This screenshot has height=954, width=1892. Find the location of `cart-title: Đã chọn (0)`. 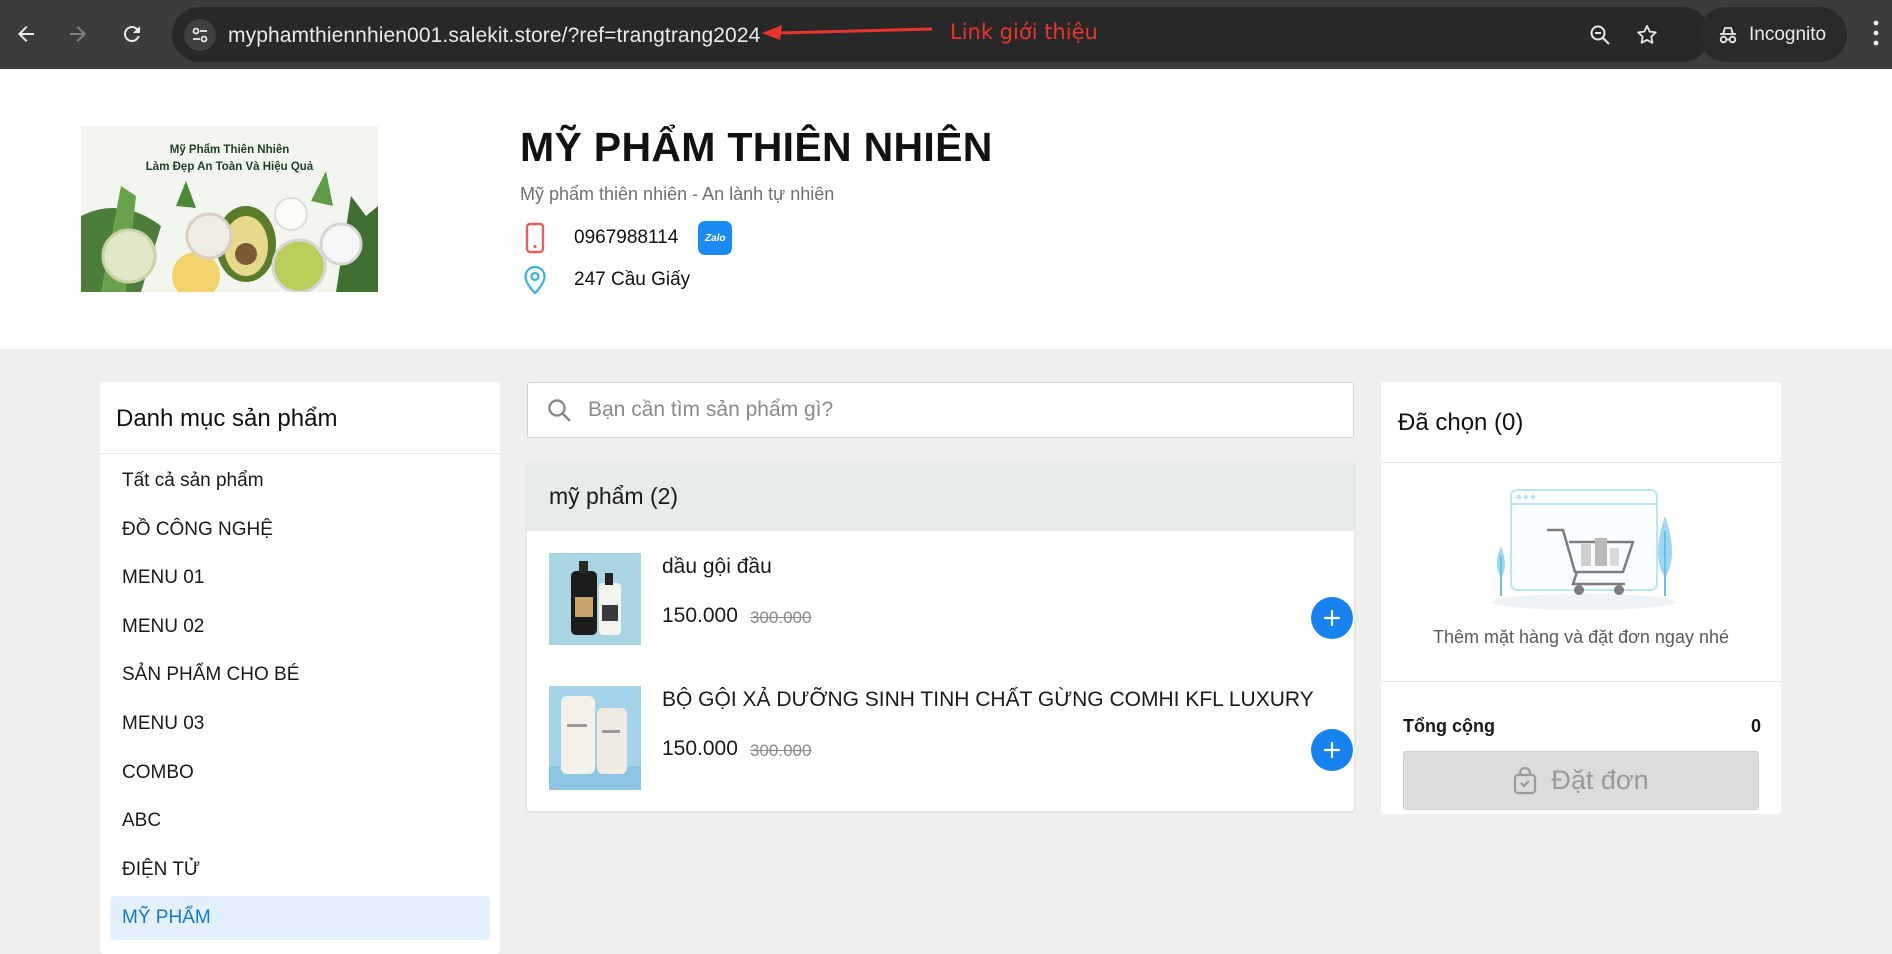

cart-title: Đã chọn (0) is located at coordinates (1461, 422).